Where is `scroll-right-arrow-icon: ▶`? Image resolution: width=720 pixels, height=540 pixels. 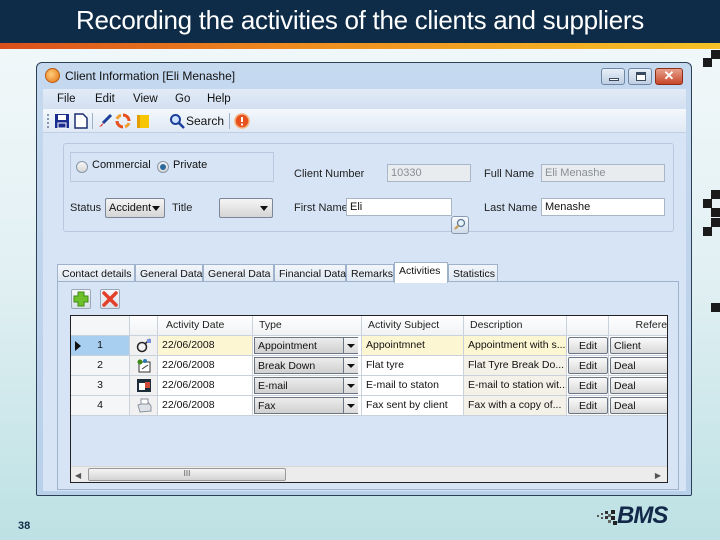 scroll-right-arrow-icon: ▶ is located at coordinates (658, 475).